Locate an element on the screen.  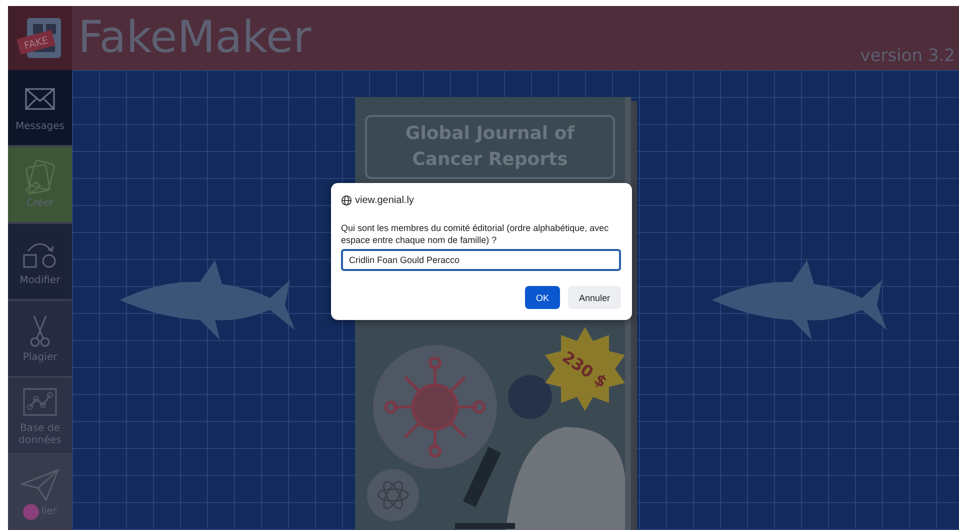
sidebar-item: Messages is located at coordinates (40, 107).